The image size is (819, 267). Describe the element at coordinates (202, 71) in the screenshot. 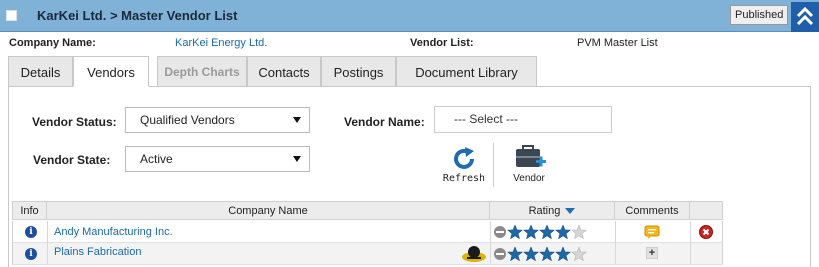

I see `tab-depth-charts: Depth Charts` at that location.